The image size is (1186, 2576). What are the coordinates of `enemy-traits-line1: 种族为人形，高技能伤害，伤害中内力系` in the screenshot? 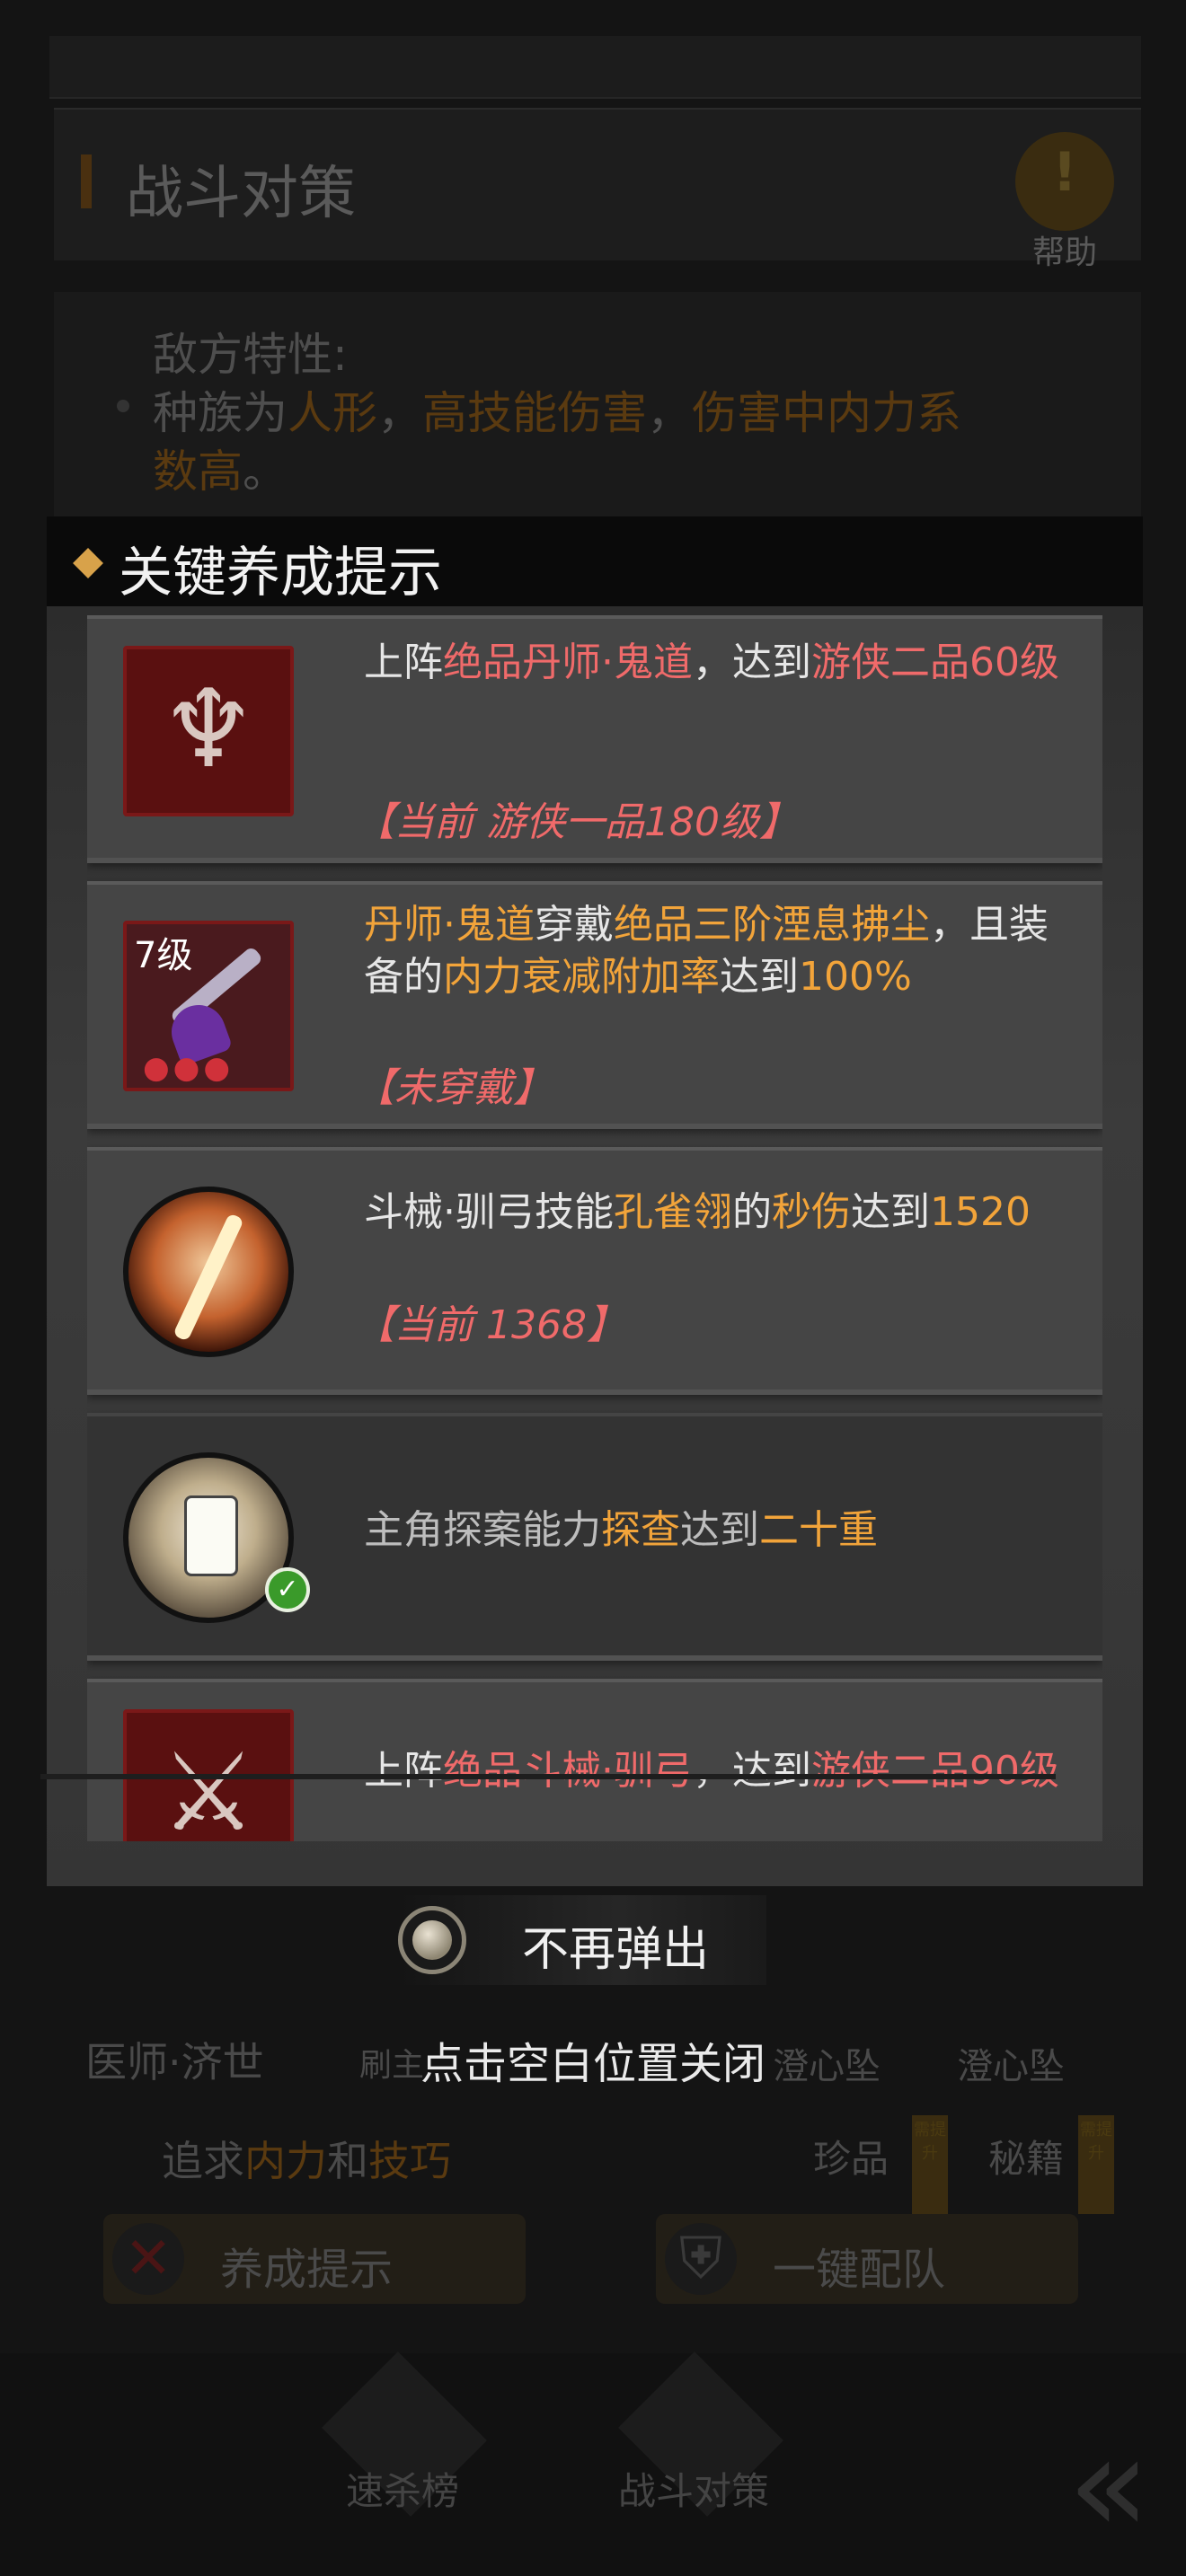 It's located at (557, 413).